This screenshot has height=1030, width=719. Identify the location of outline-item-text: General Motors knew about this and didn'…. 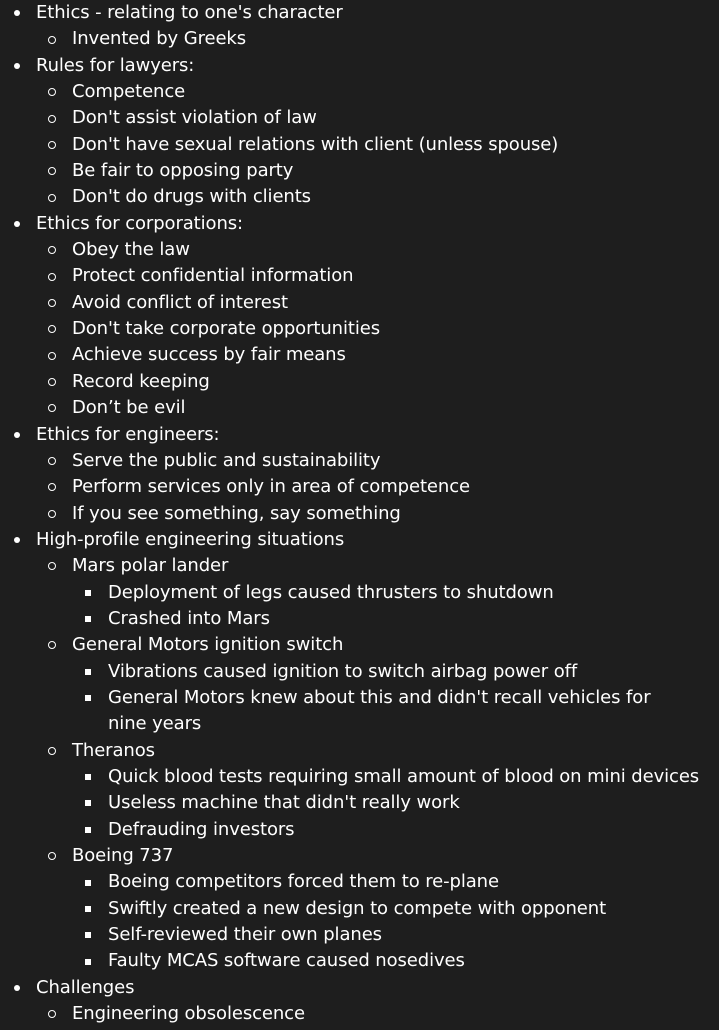
(379, 710).